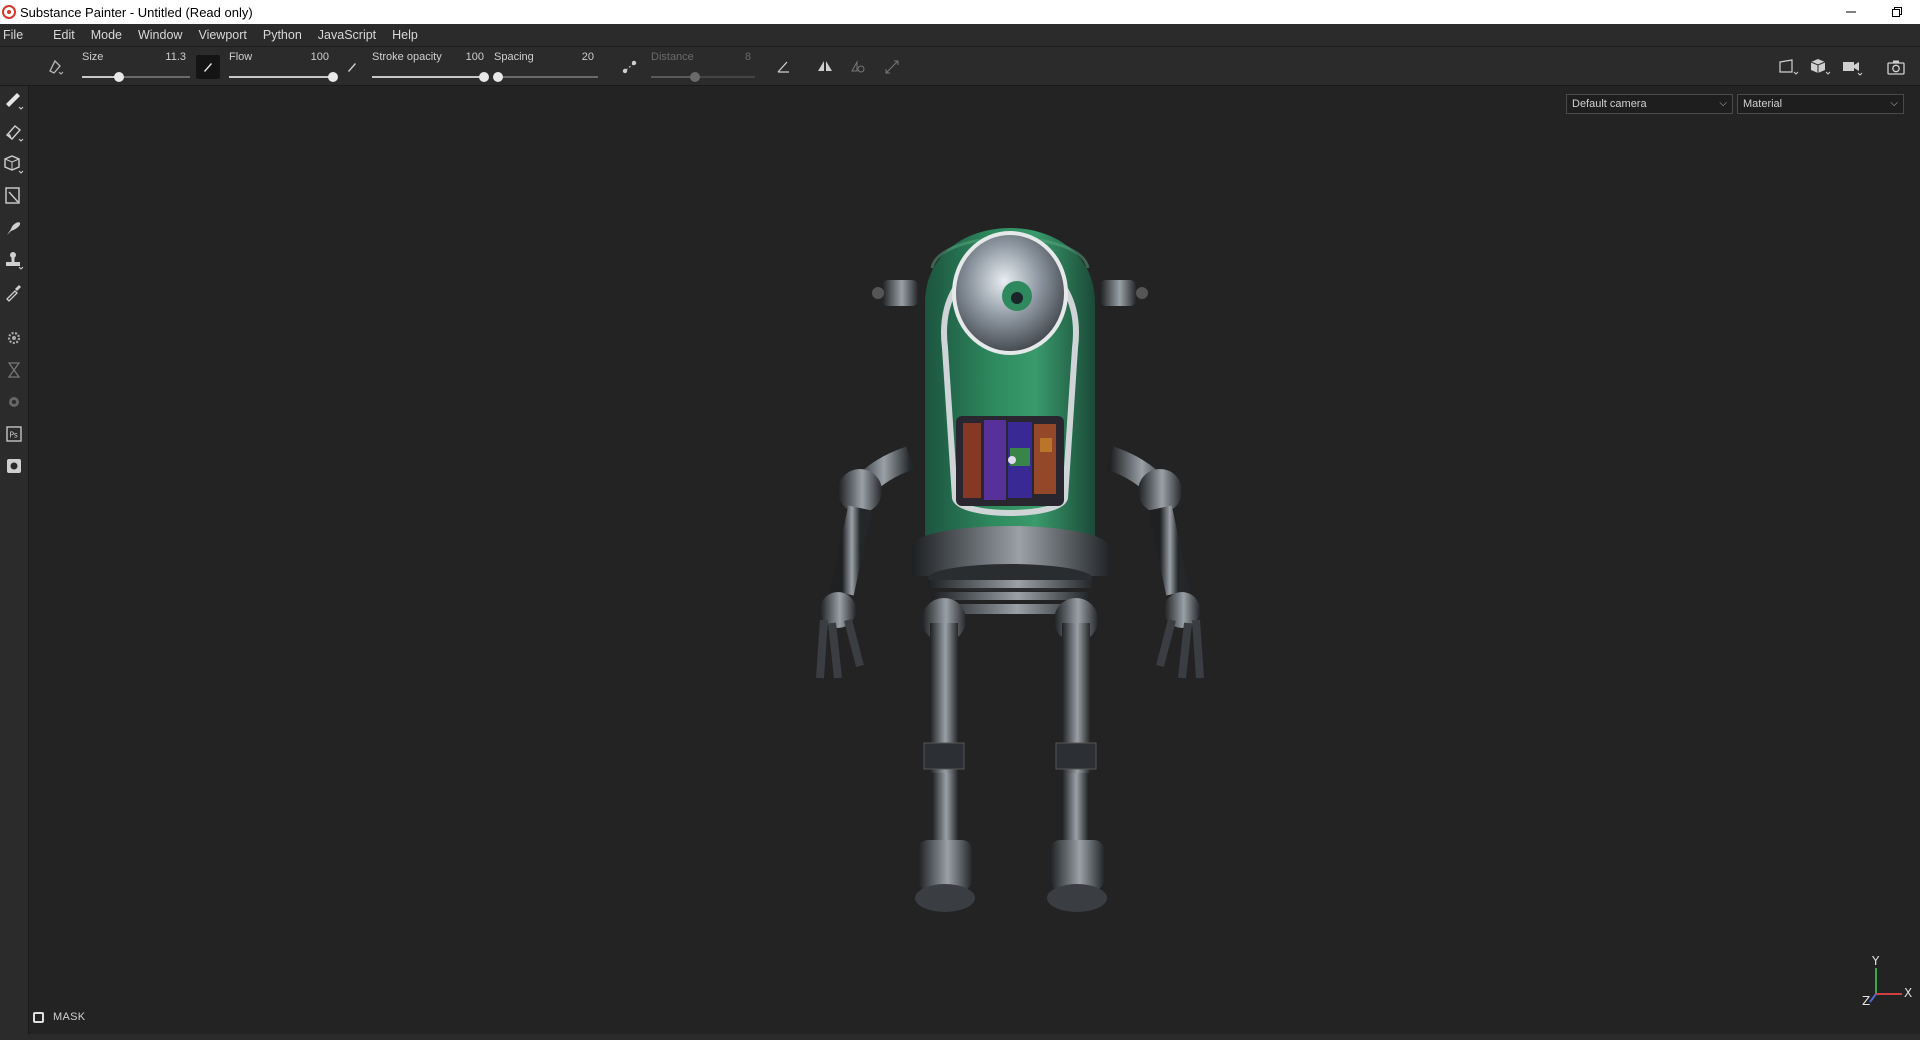 Image resolution: width=1920 pixels, height=1040 pixels. I want to click on stroke-opacity-track, so click(430, 77).